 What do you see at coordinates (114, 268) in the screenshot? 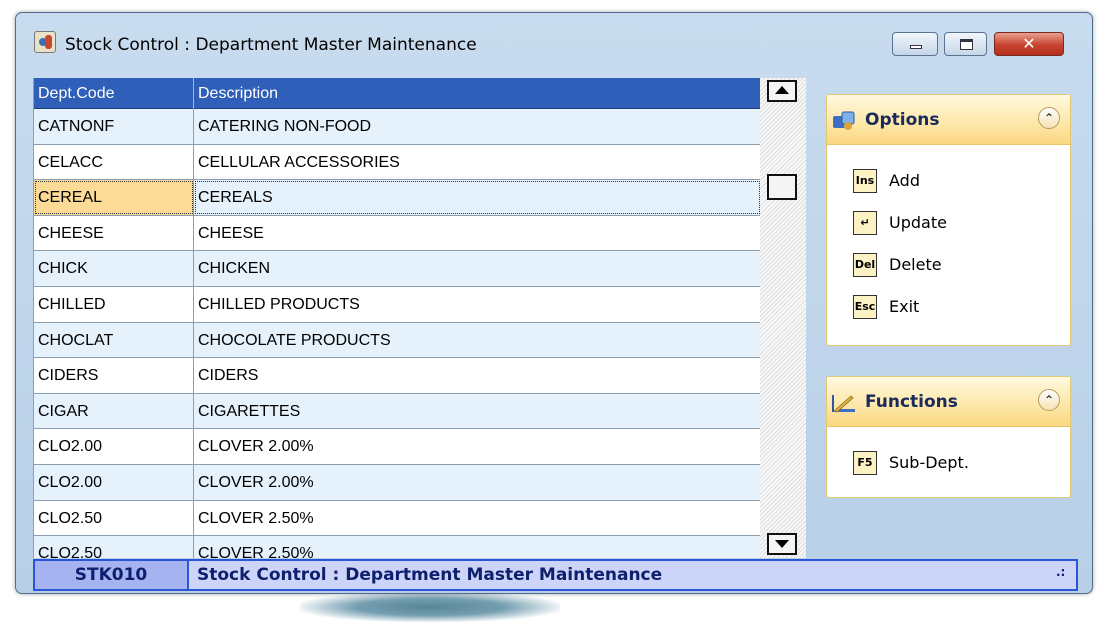
I see `dept-code-cell: CHICK` at bounding box center [114, 268].